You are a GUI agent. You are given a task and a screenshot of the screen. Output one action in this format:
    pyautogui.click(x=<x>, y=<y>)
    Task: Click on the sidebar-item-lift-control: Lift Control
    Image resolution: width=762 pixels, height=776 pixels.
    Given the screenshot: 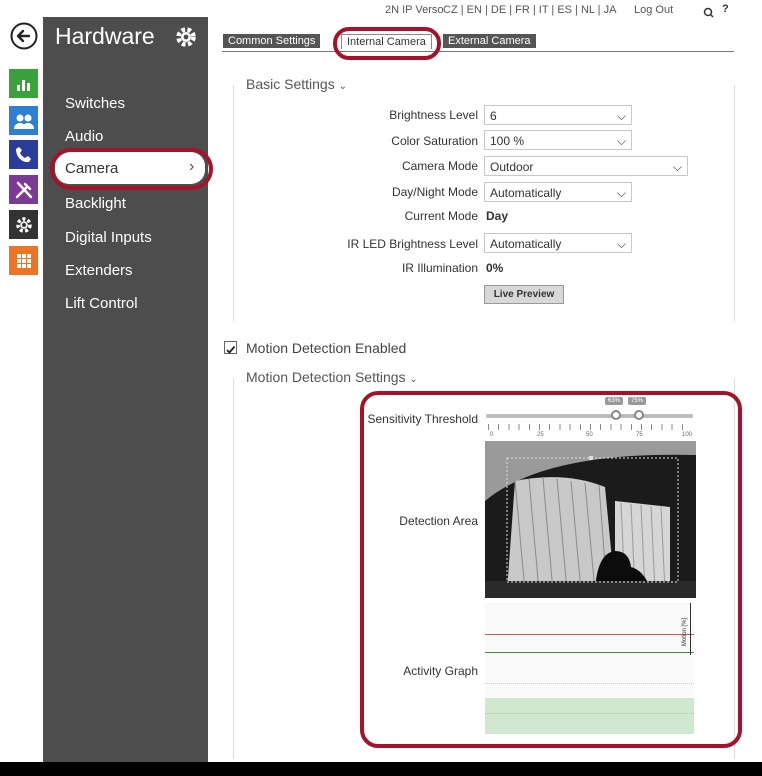 What is the action you would take?
    pyautogui.click(x=101, y=303)
    